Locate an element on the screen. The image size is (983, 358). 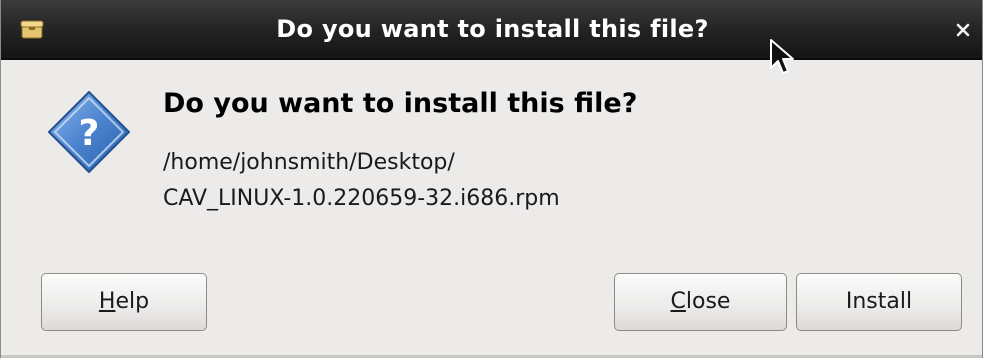
help-button: Help is located at coordinates (124, 302).